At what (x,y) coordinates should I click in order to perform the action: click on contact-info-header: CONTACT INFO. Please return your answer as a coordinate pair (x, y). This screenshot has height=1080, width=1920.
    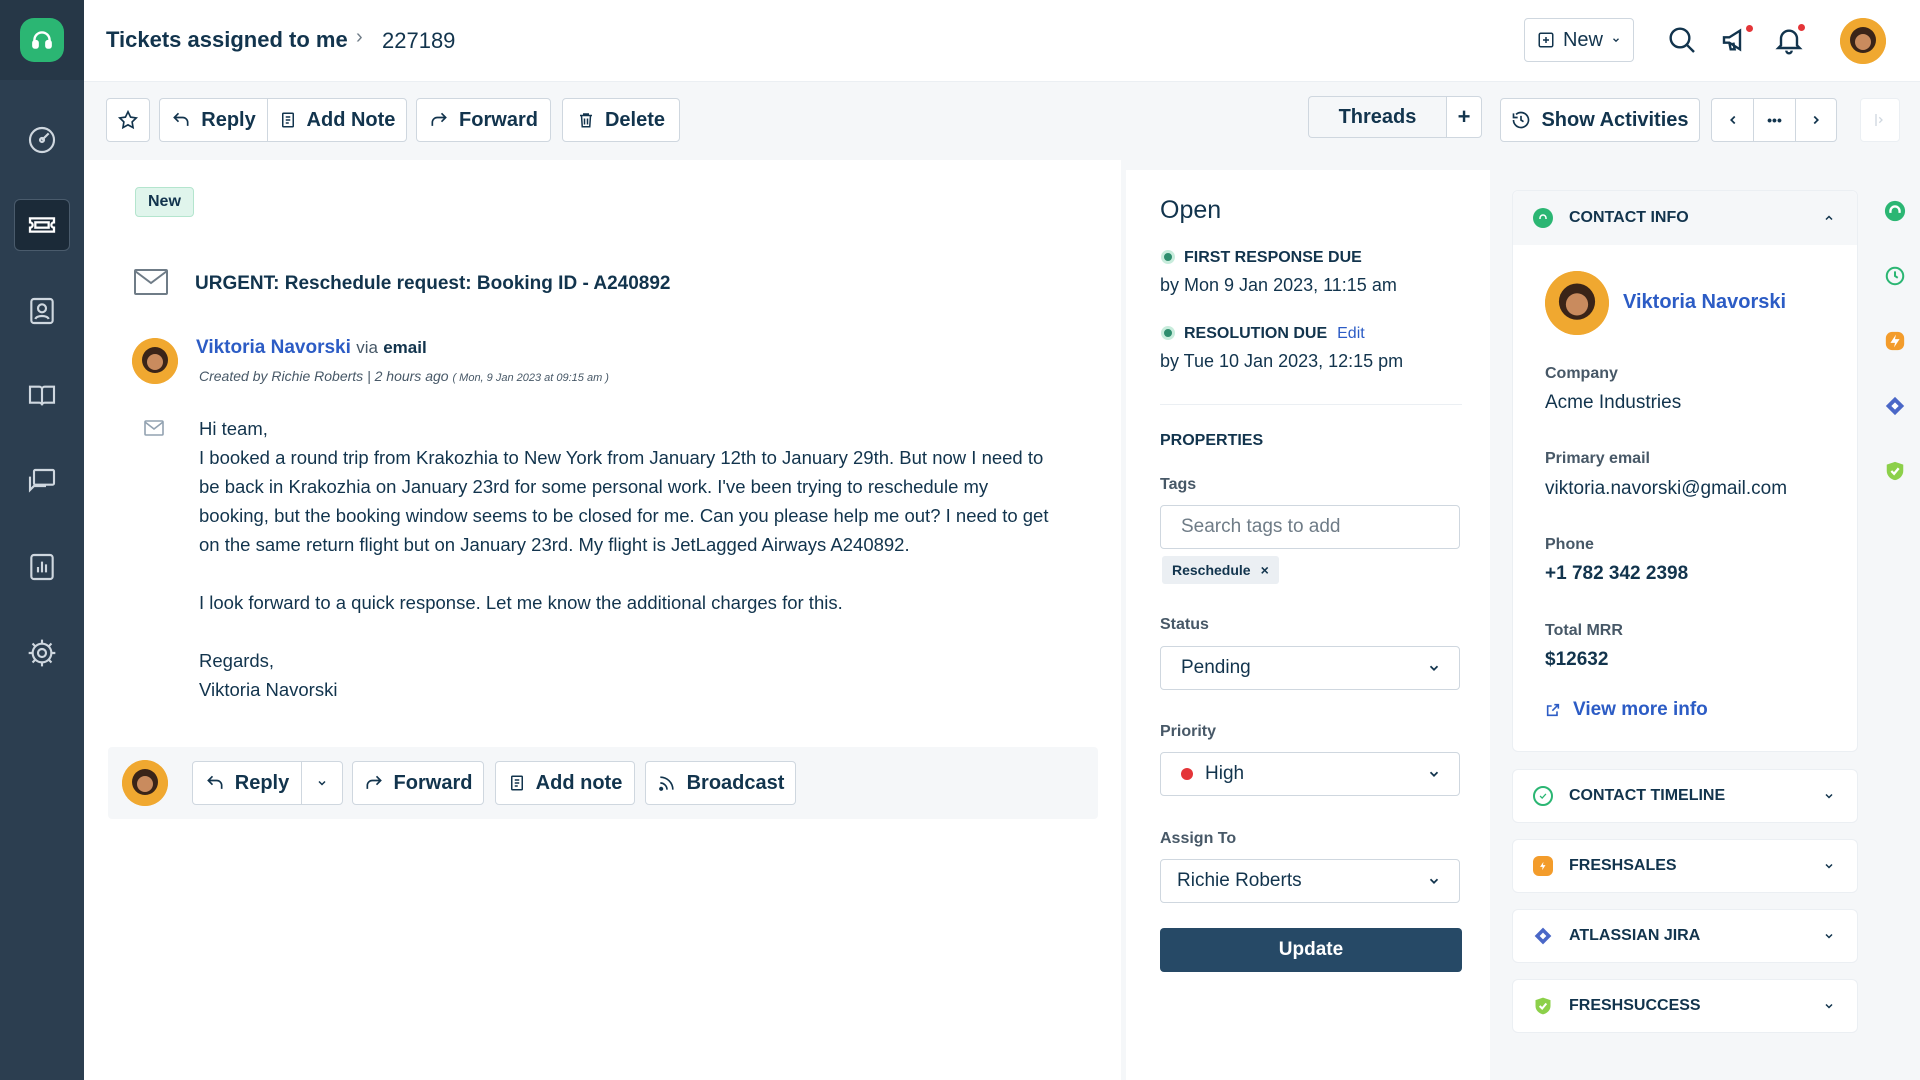
    Looking at the image, I should click on (1685, 218).